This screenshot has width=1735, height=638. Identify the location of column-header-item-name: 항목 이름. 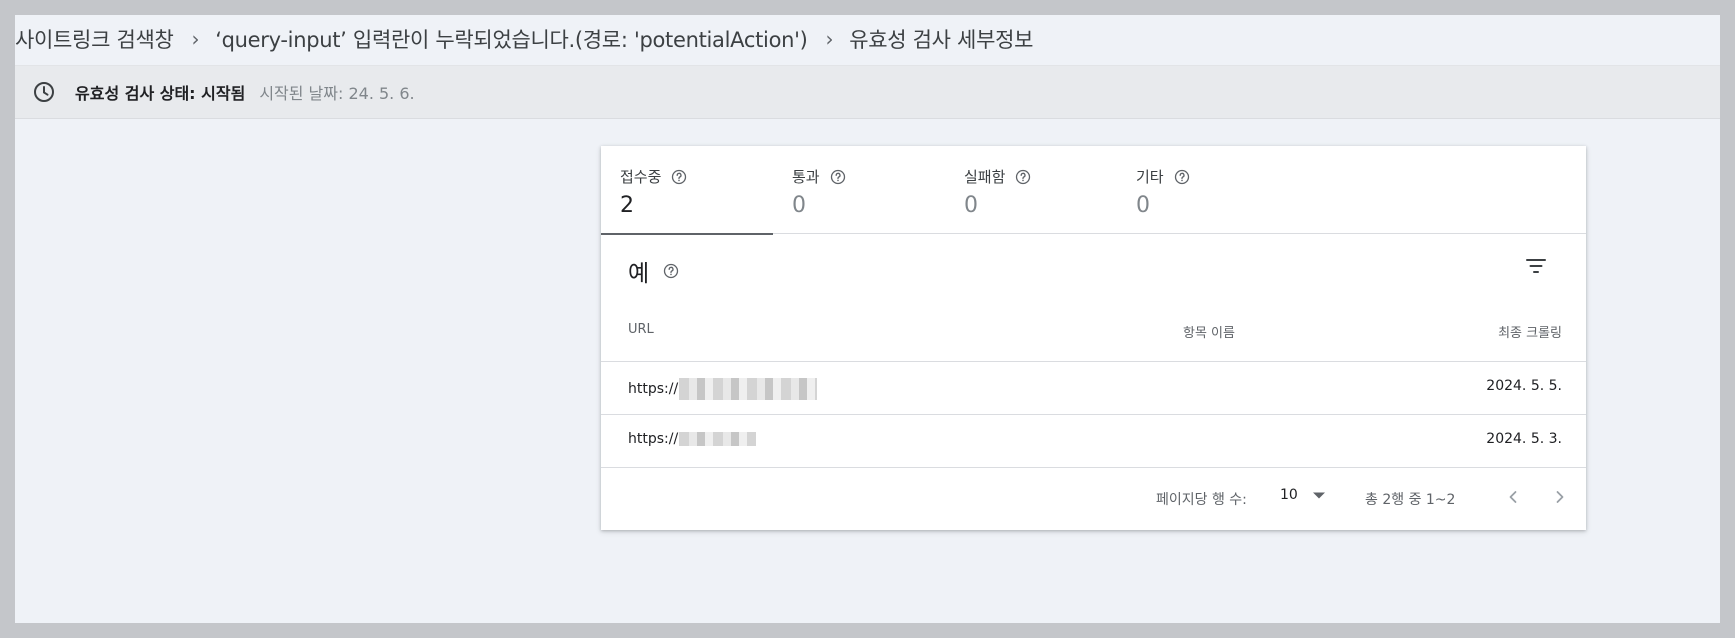
(1209, 331).